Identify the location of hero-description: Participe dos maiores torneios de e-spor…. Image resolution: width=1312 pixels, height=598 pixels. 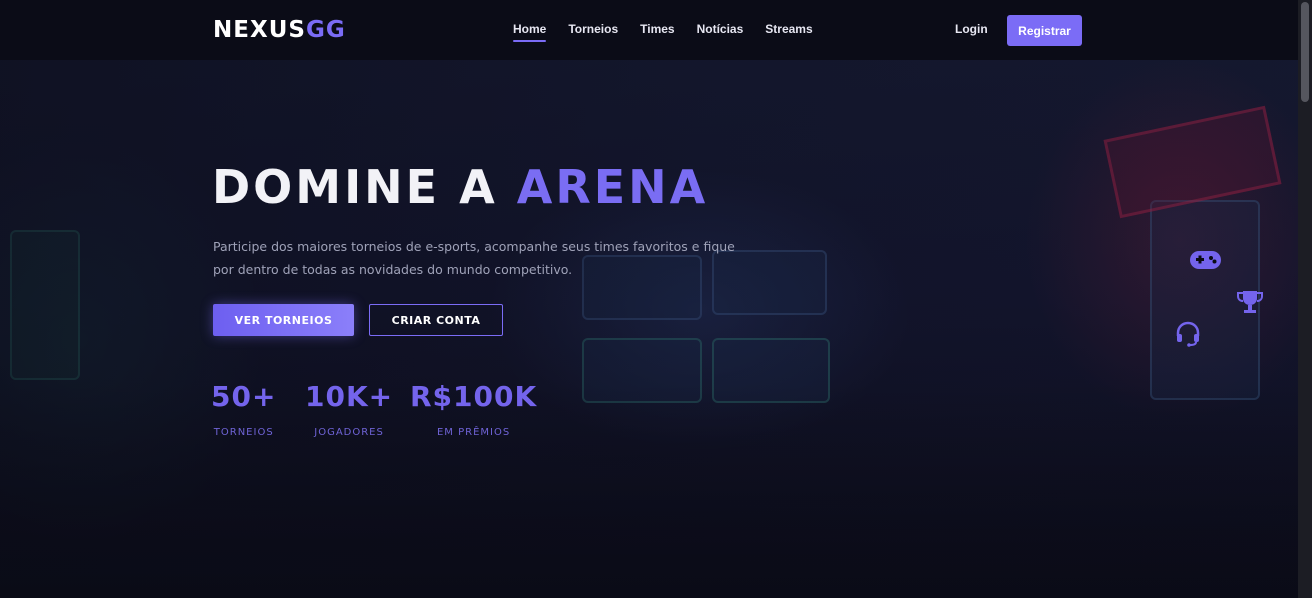
(474, 258).